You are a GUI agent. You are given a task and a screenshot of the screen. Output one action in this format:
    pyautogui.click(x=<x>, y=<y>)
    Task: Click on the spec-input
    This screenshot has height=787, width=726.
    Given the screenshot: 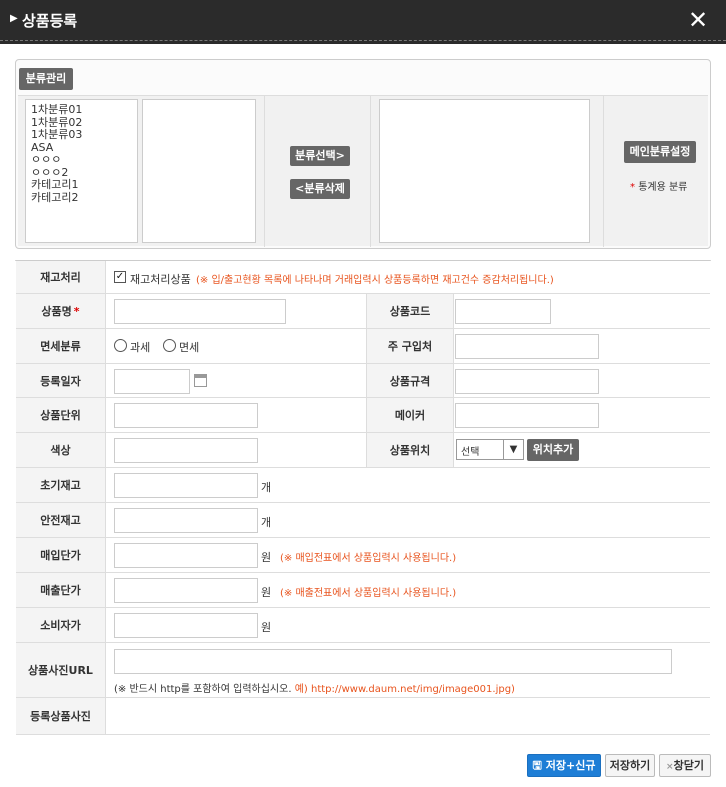 What is the action you would take?
    pyautogui.click(x=527, y=381)
    